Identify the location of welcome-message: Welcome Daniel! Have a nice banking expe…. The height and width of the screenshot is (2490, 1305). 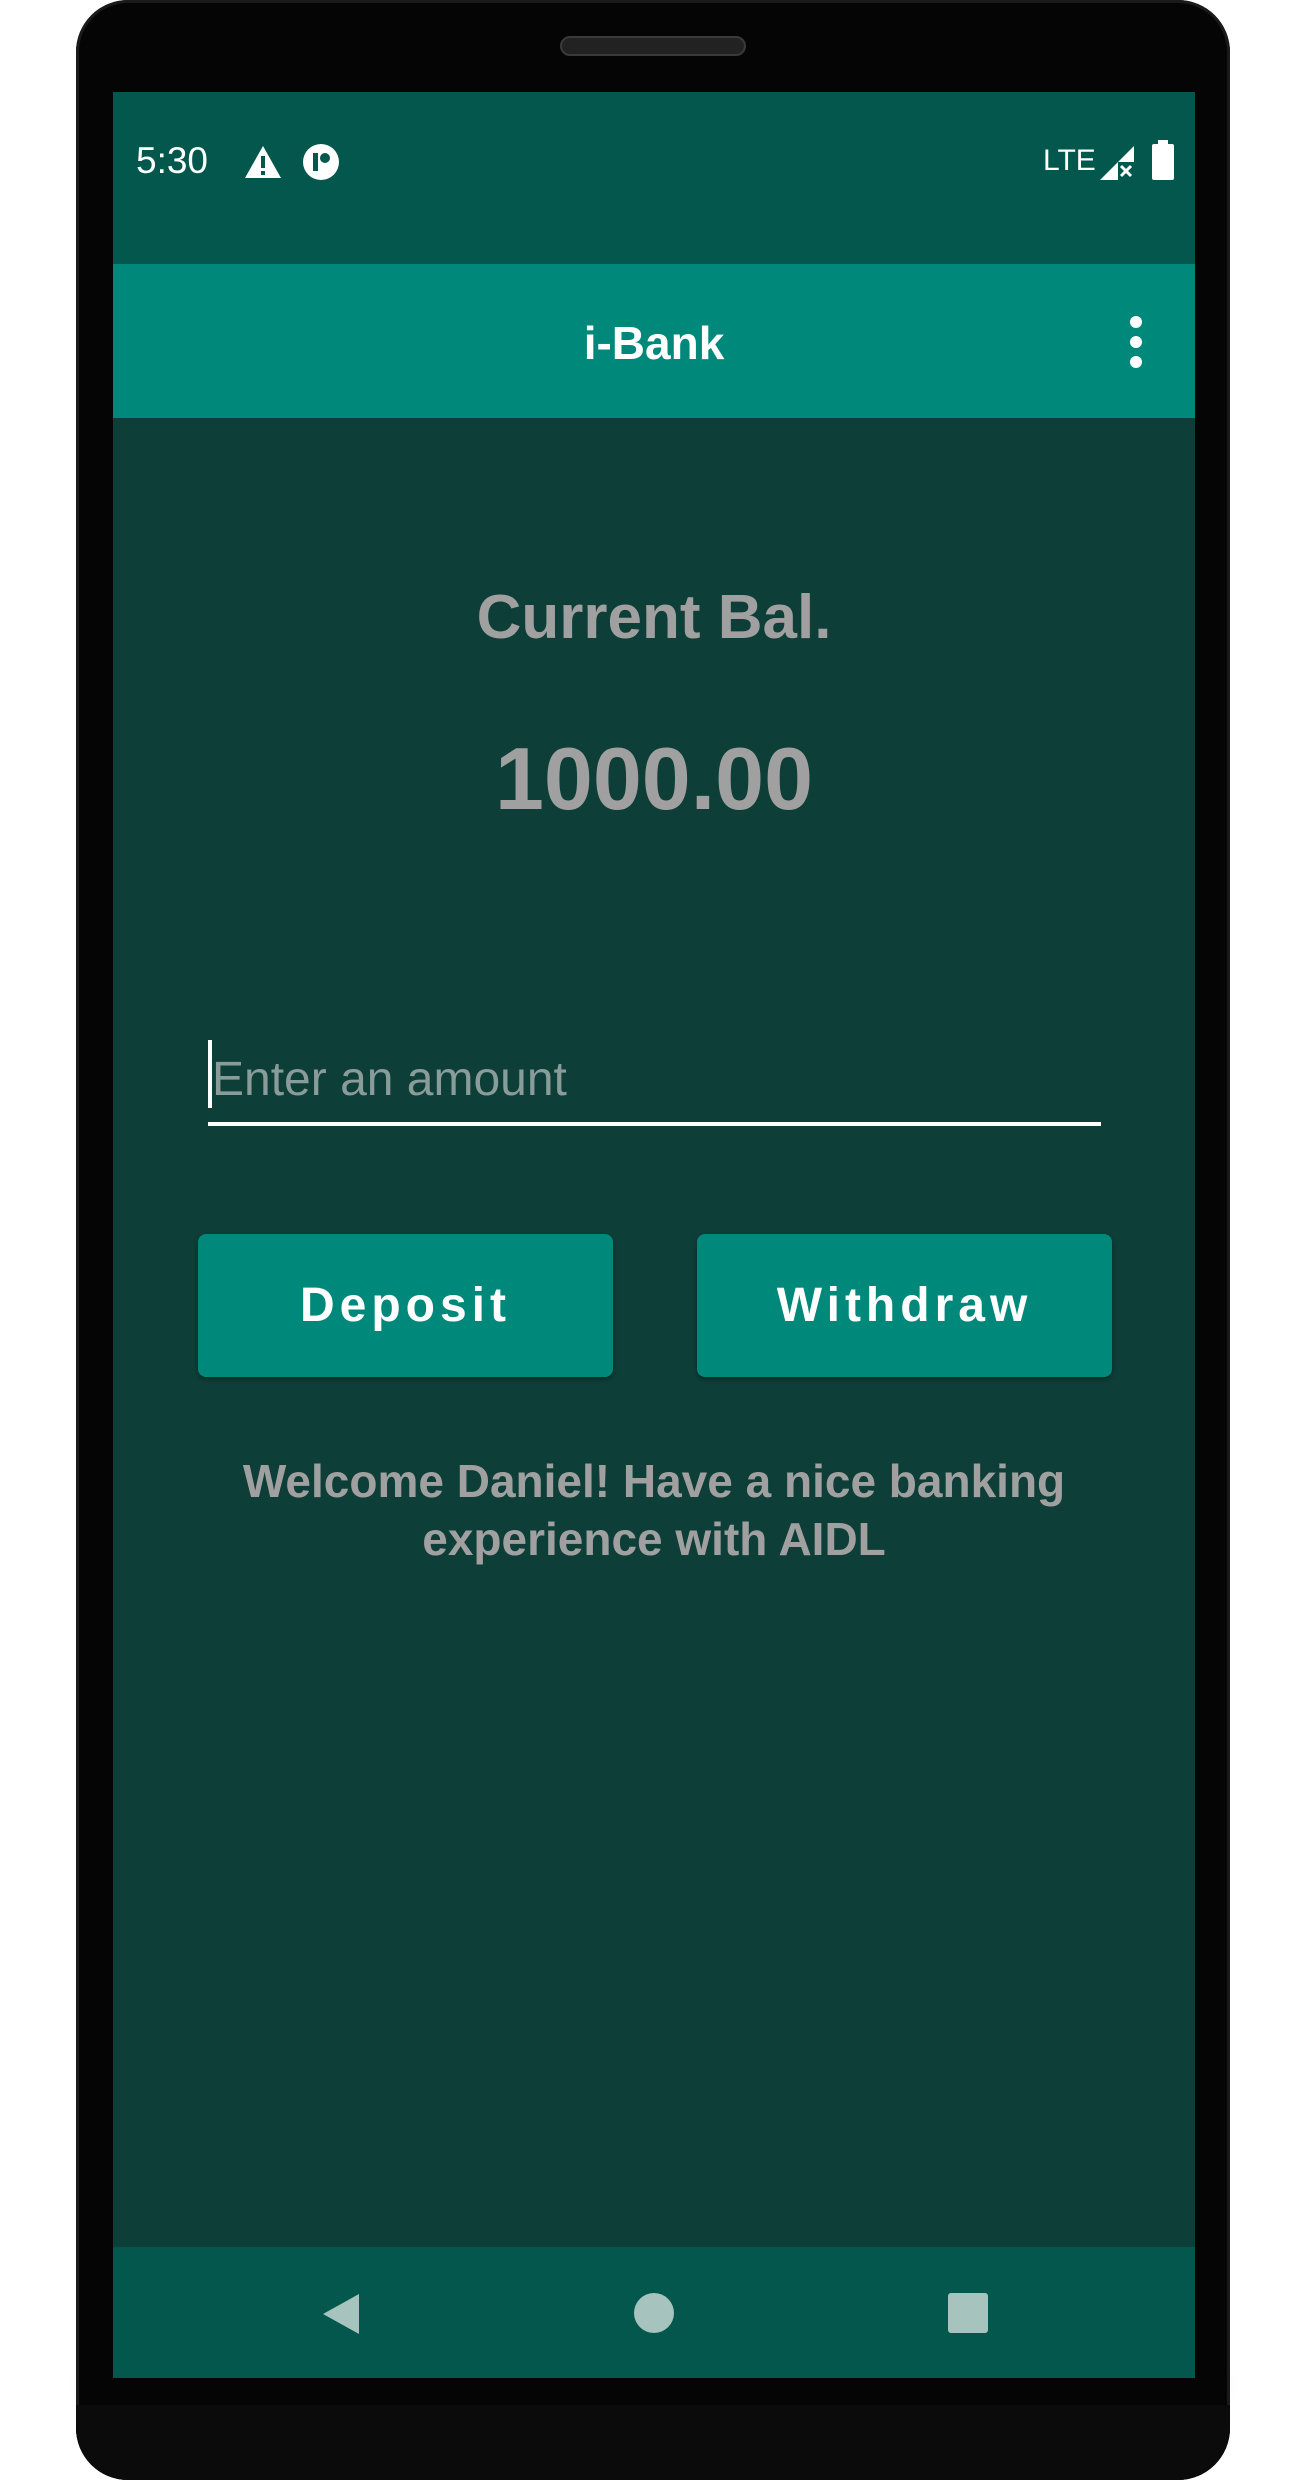
(654, 1510).